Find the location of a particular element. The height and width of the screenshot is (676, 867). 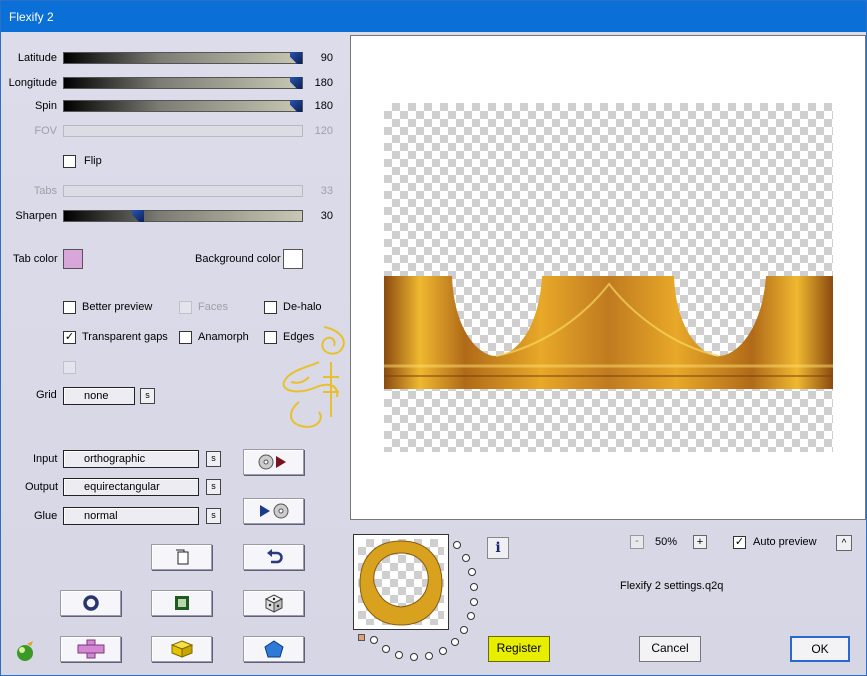

tab-color-label: Tab color is located at coordinates (35, 259).